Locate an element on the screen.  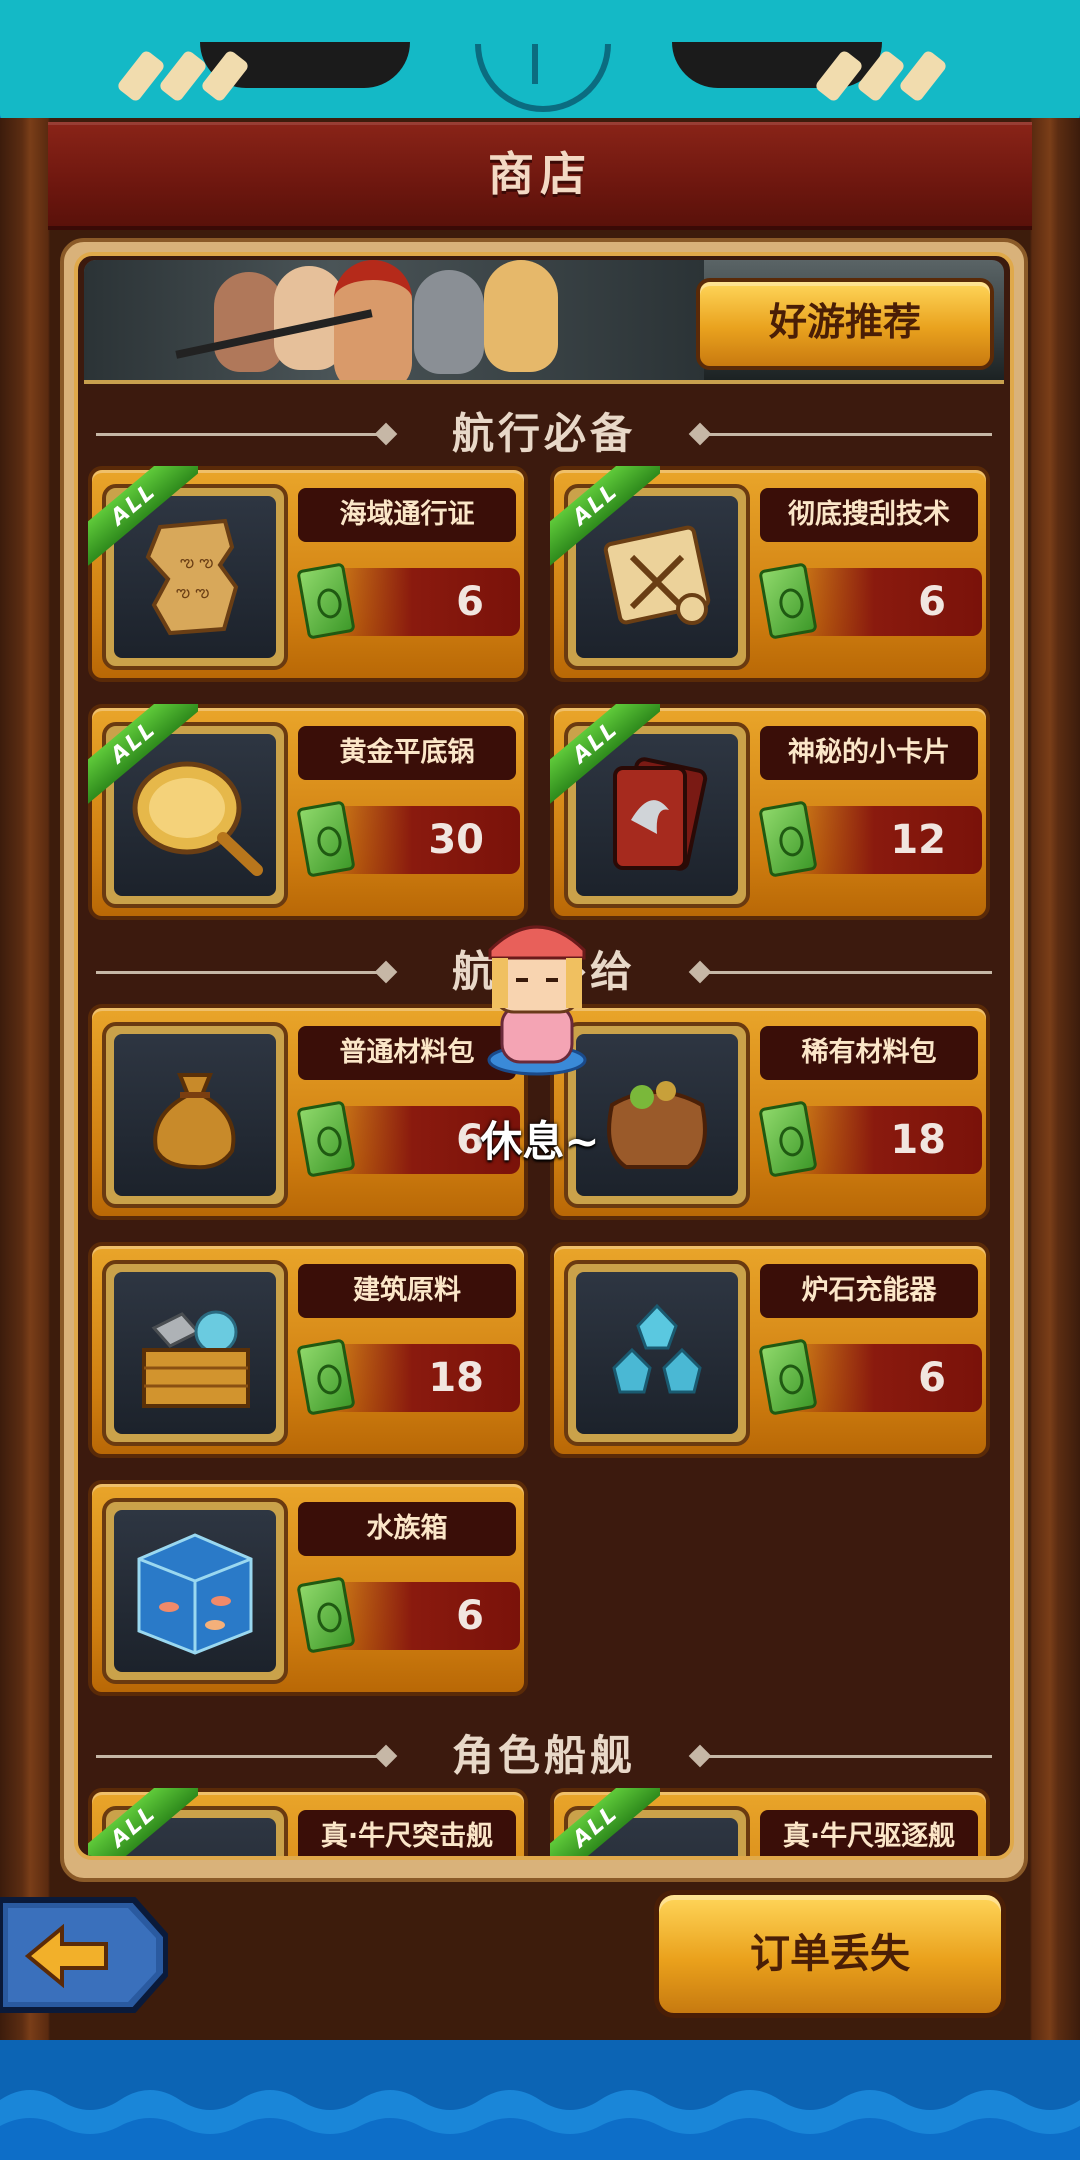
page-title: 商店 is located at coordinates (540, 174).